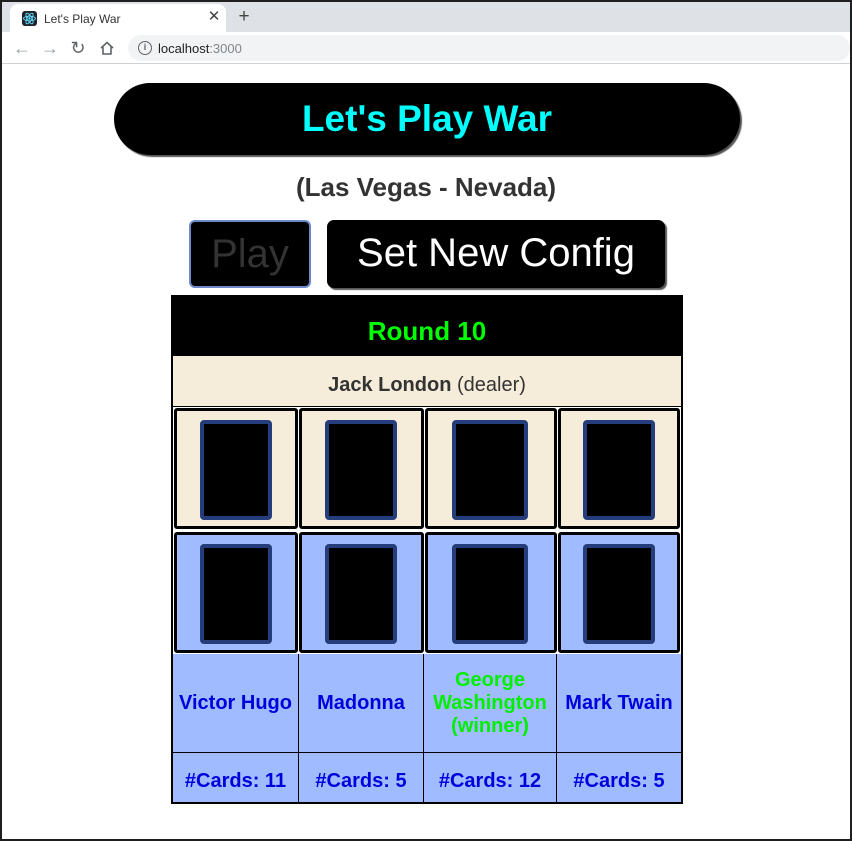  Describe the element at coordinates (619, 703) in the screenshot. I see `player-name: Mark Twain` at that location.